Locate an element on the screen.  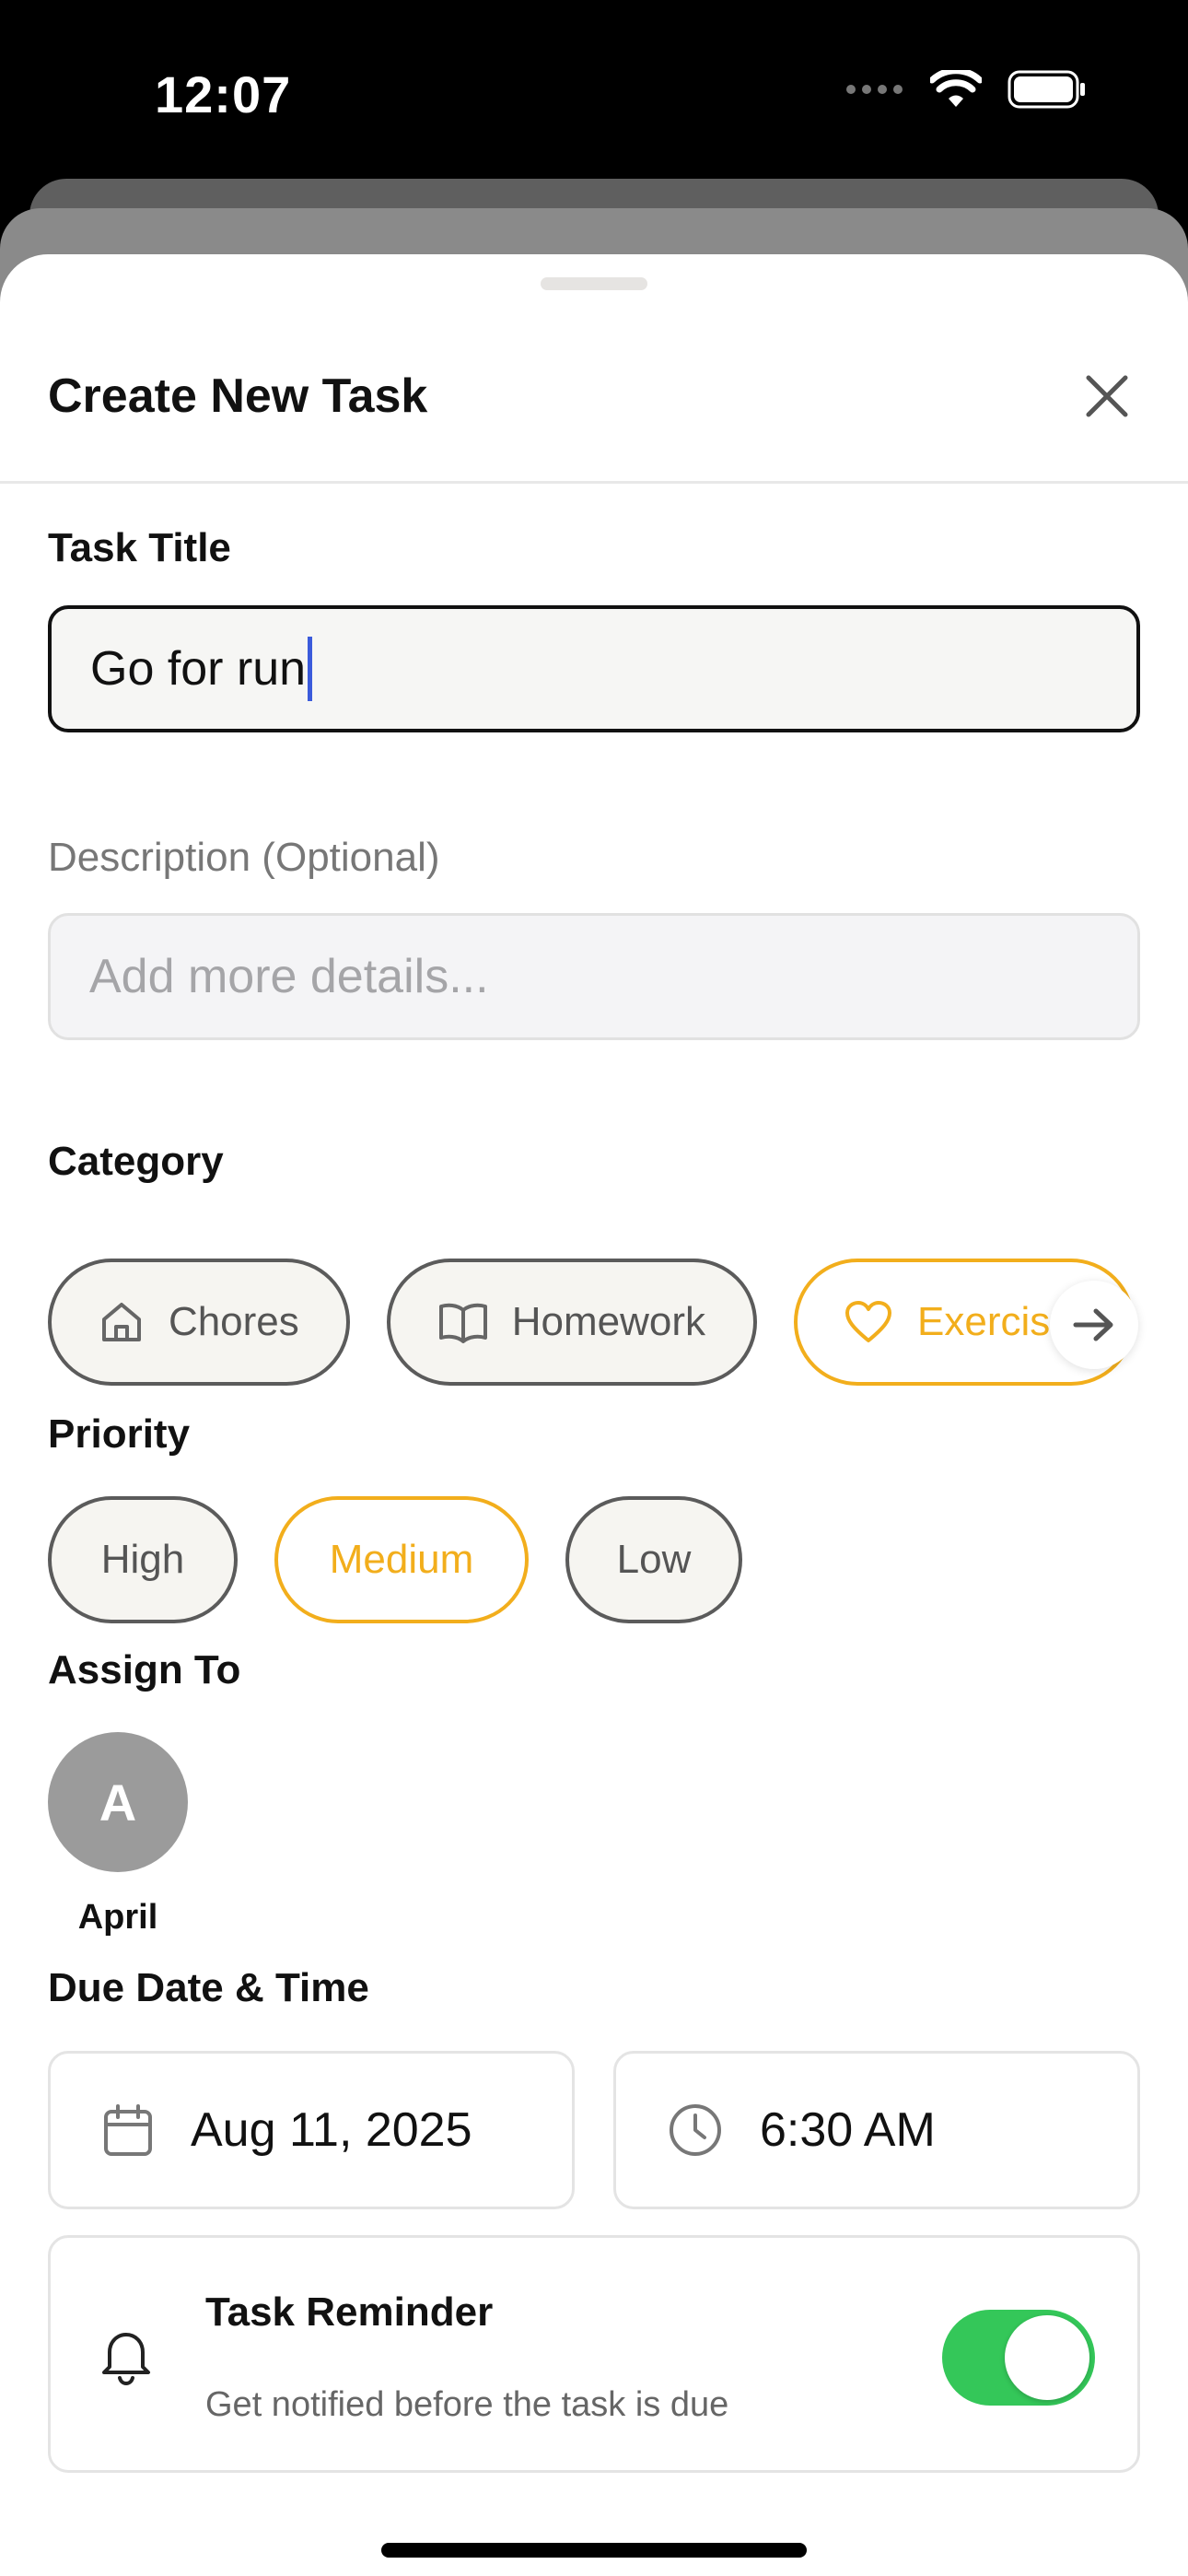
home-icon is located at coordinates (121, 1322).